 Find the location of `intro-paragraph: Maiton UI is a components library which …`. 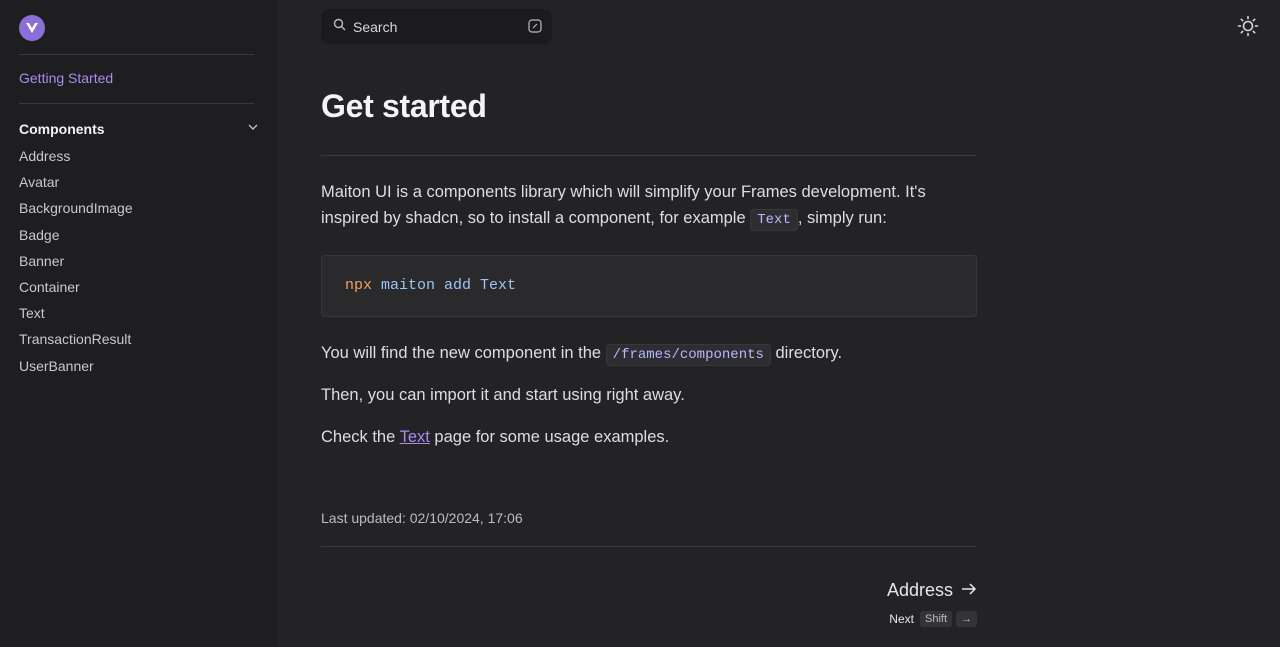

intro-paragraph: Maiton UI is a components library which … is located at coordinates (651, 206).